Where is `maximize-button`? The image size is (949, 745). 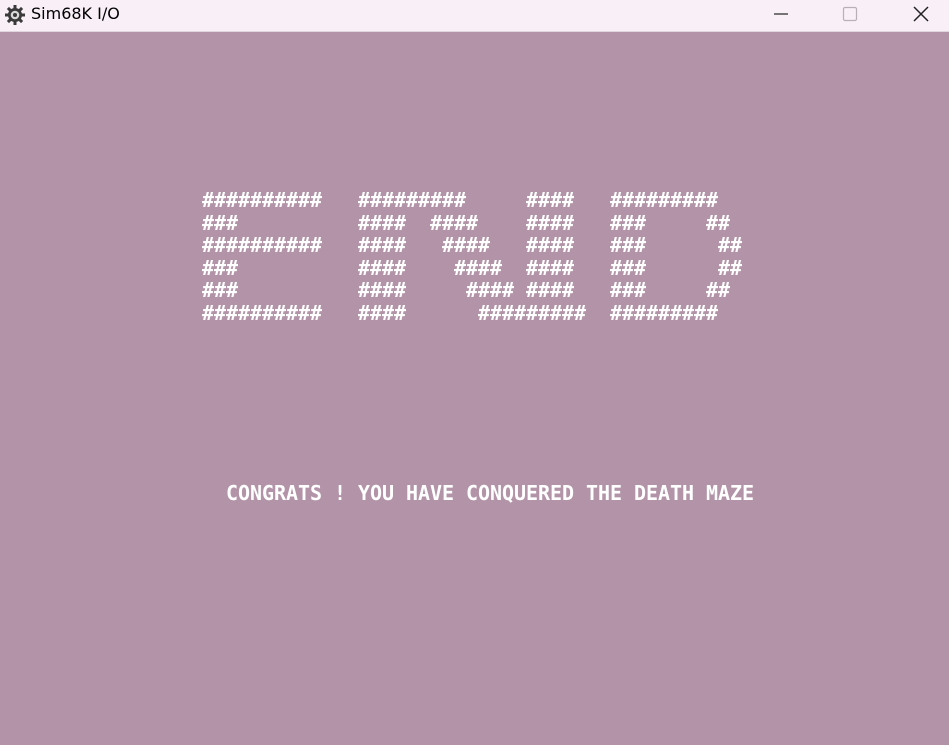 maximize-button is located at coordinates (850, 15).